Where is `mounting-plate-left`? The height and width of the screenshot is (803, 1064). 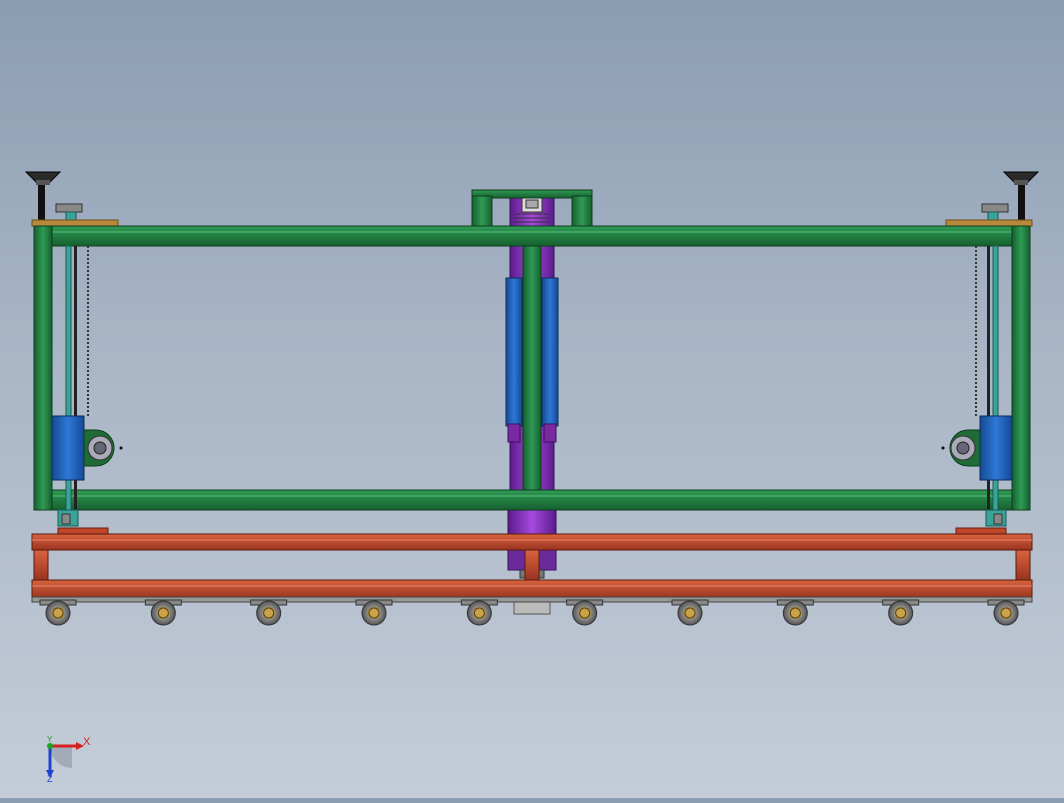 mounting-plate-left is located at coordinates (75, 223).